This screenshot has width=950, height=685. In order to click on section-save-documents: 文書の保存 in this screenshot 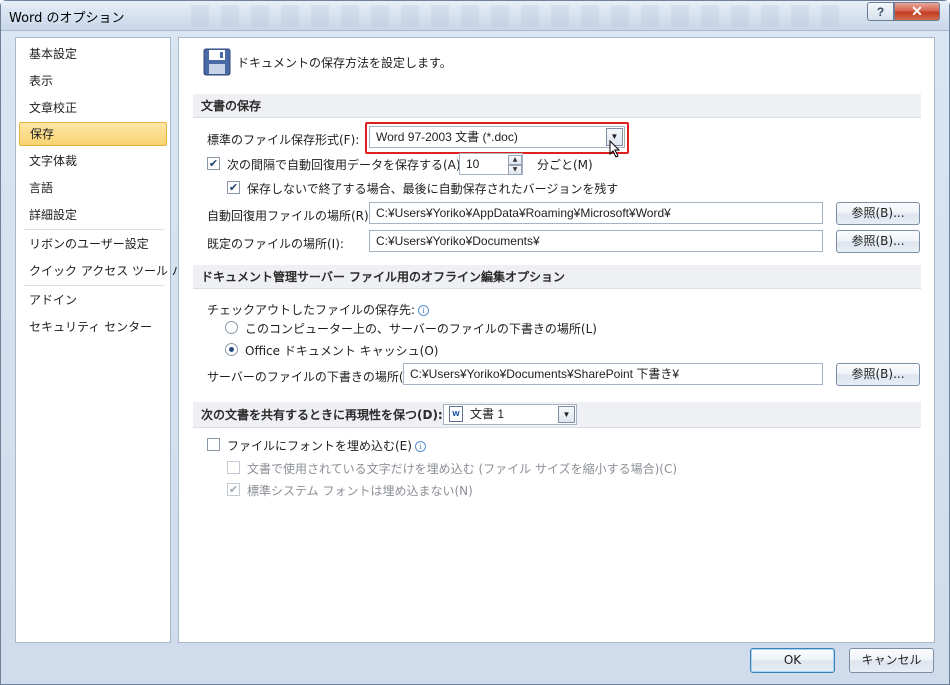, I will do `click(557, 106)`.